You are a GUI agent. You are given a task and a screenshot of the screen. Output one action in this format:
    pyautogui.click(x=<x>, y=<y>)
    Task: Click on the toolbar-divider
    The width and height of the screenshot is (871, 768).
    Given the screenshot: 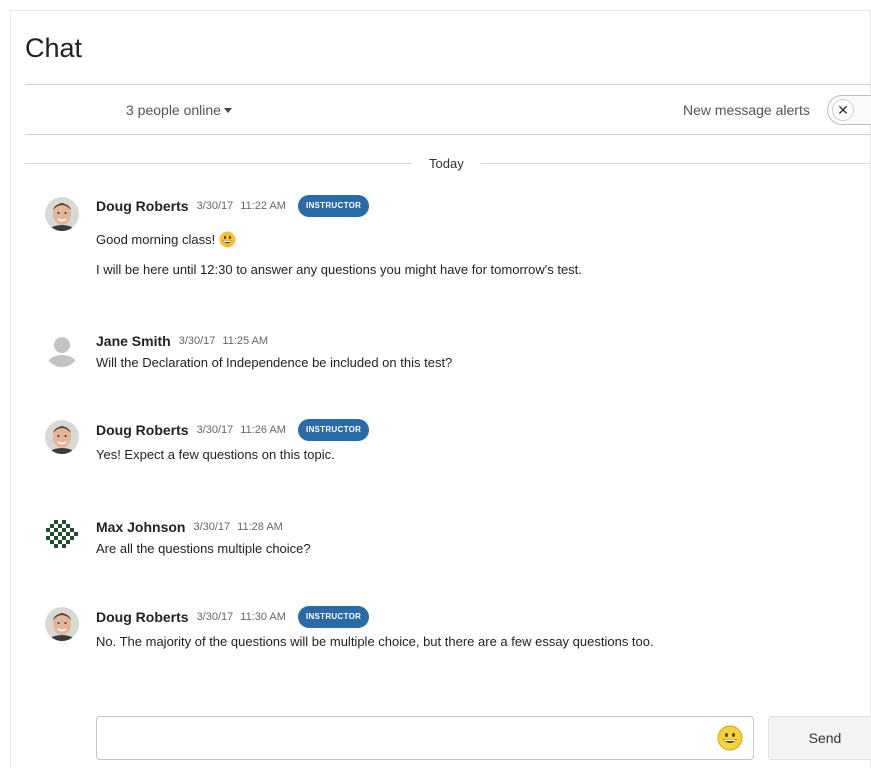 What is the action you would take?
    pyautogui.click(x=447, y=134)
    